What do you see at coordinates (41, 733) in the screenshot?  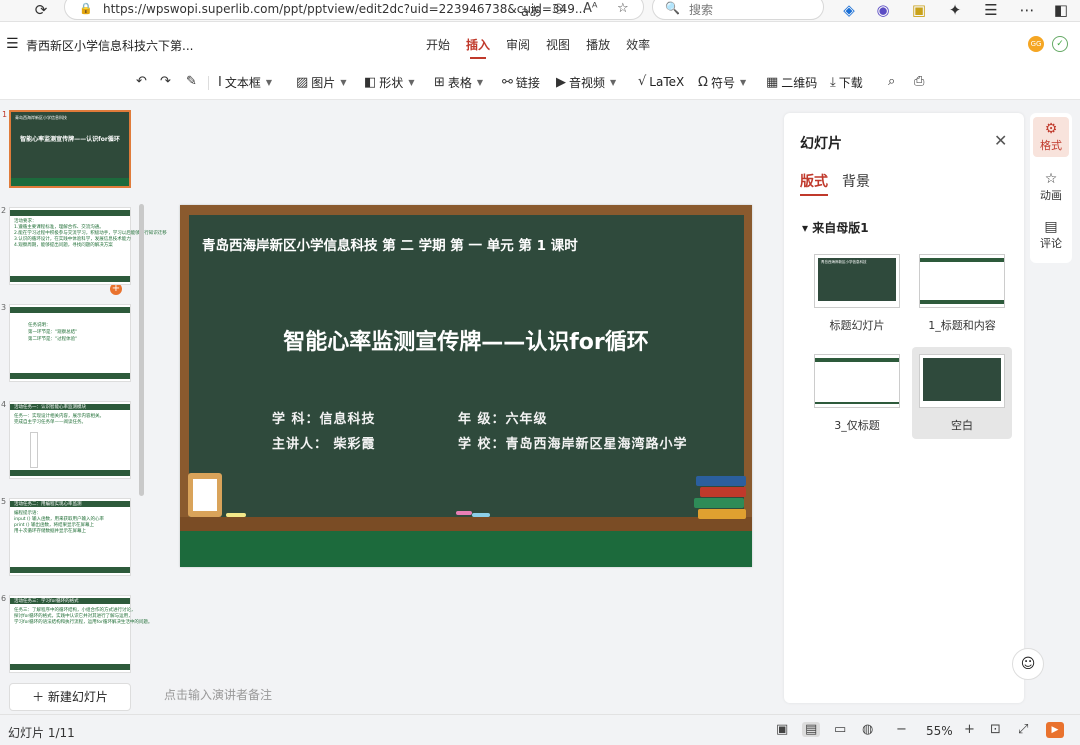 I see `slide-counter: 幻灯片 1/11` at bounding box center [41, 733].